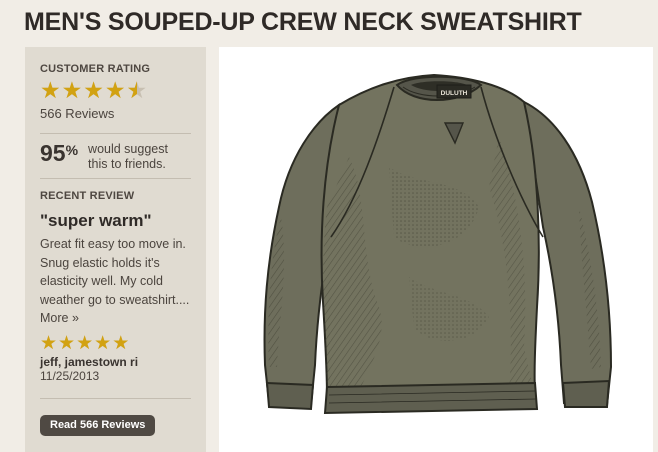 The image size is (658, 452). What do you see at coordinates (454, 93) in the screenshot?
I see `brand-tag-text: DULUTH` at bounding box center [454, 93].